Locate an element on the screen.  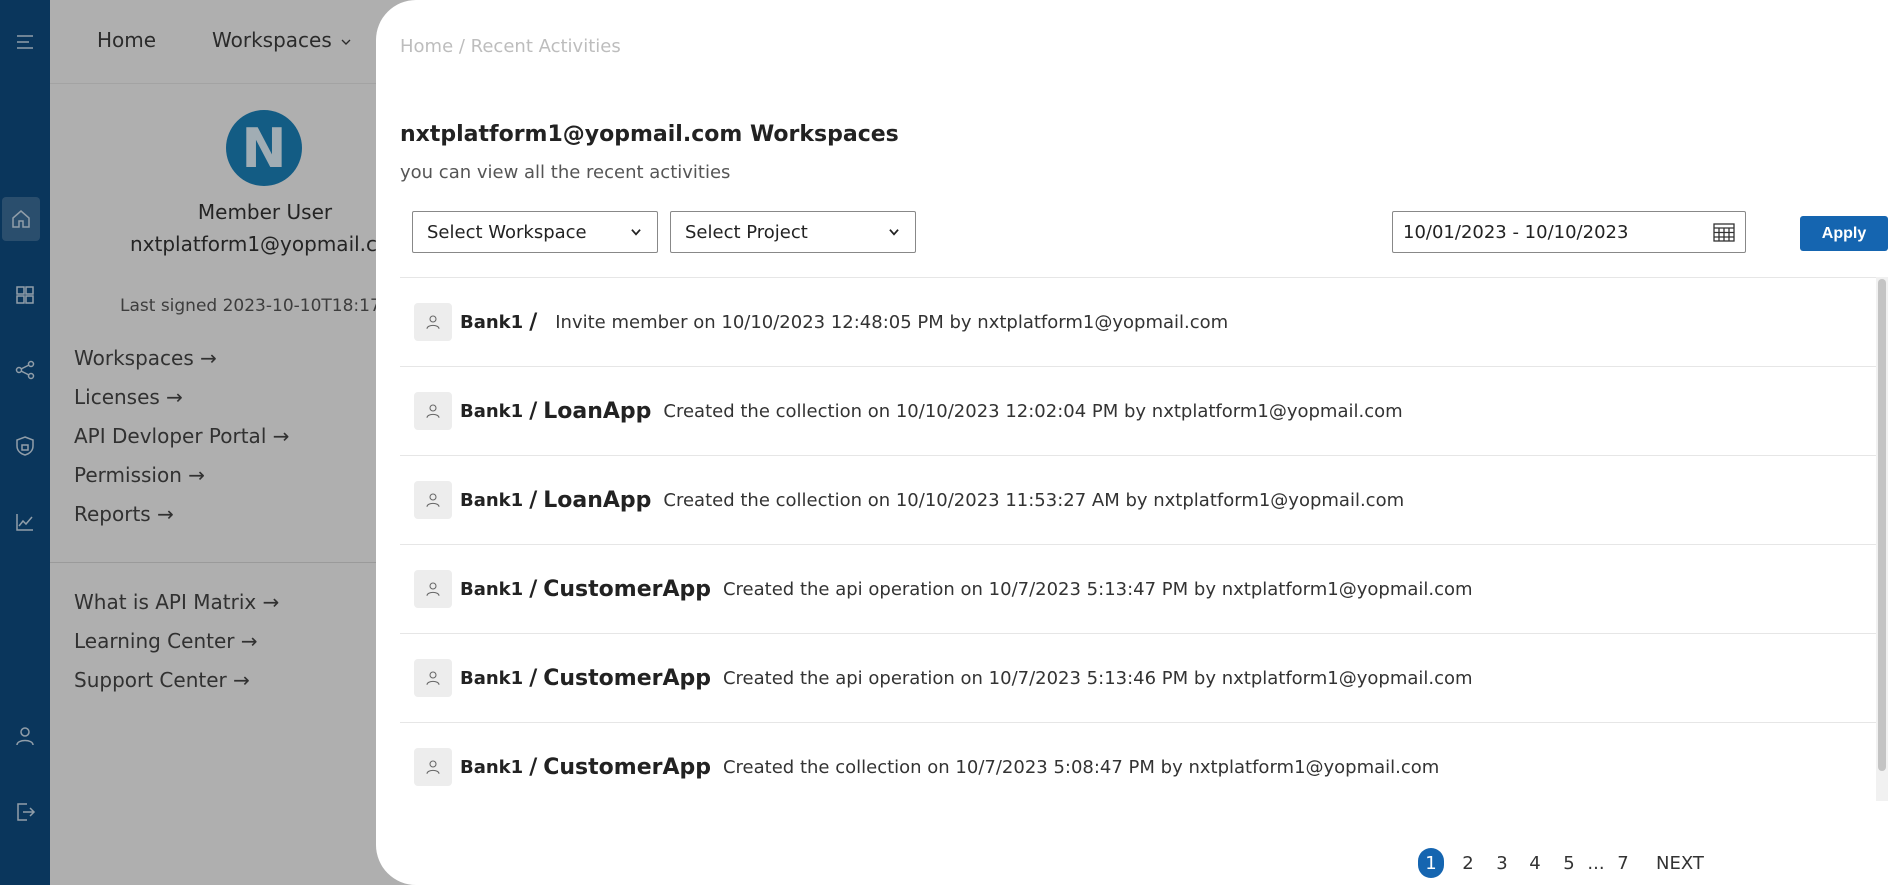
next-page-button: NEXT is located at coordinates (1680, 863).